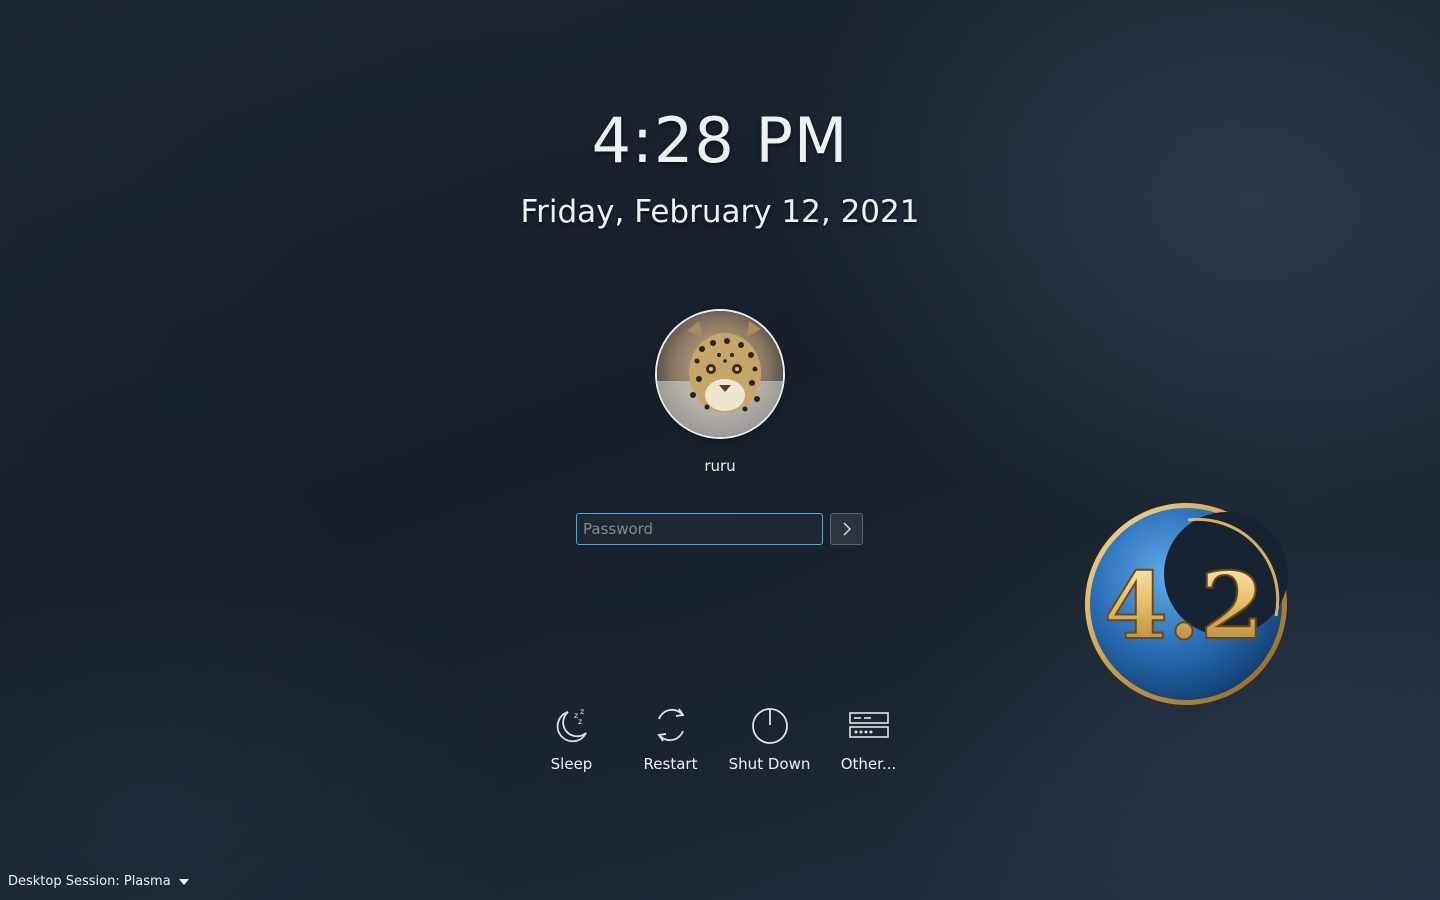 This screenshot has height=900, width=1440. I want to click on leopard-avatar-icon, so click(720, 374).